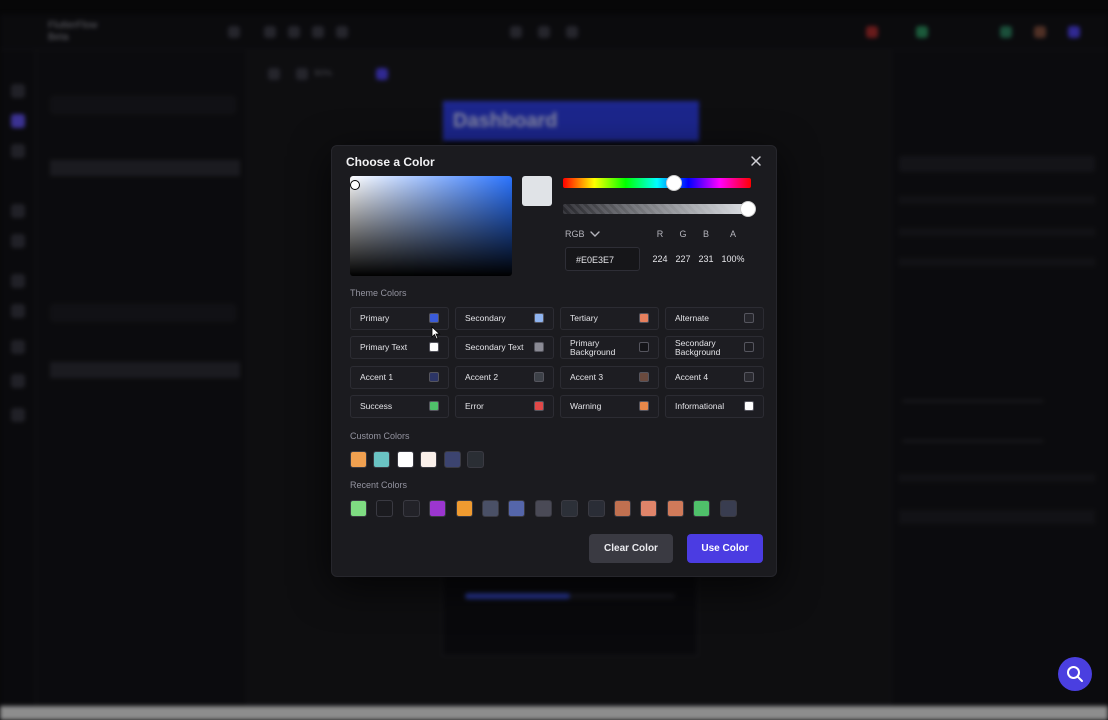 Image resolution: width=1108 pixels, height=720 pixels. Describe the element at coordinates (660, 259) in the screenshot. I see `red-value: 224` at that location.